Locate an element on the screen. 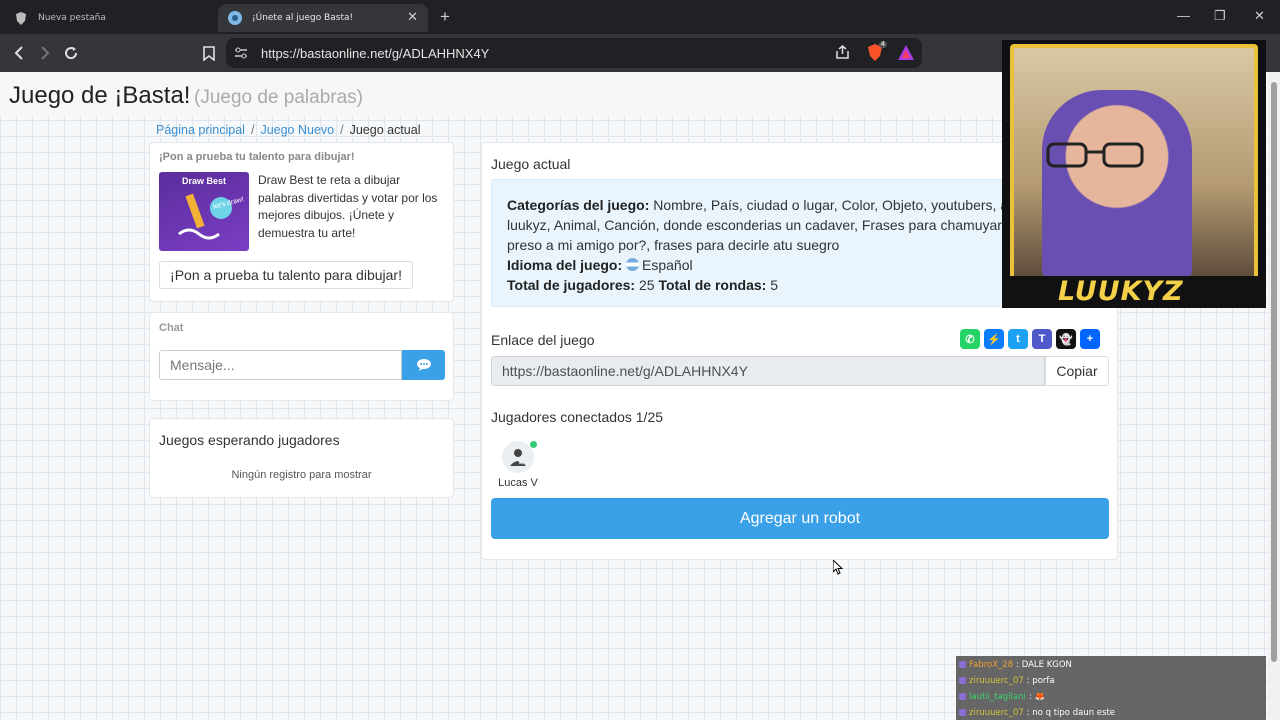 The height and width of the screenshot is (720, 1280). shield-count-badge: 4 is located at coordinates (883, 44).